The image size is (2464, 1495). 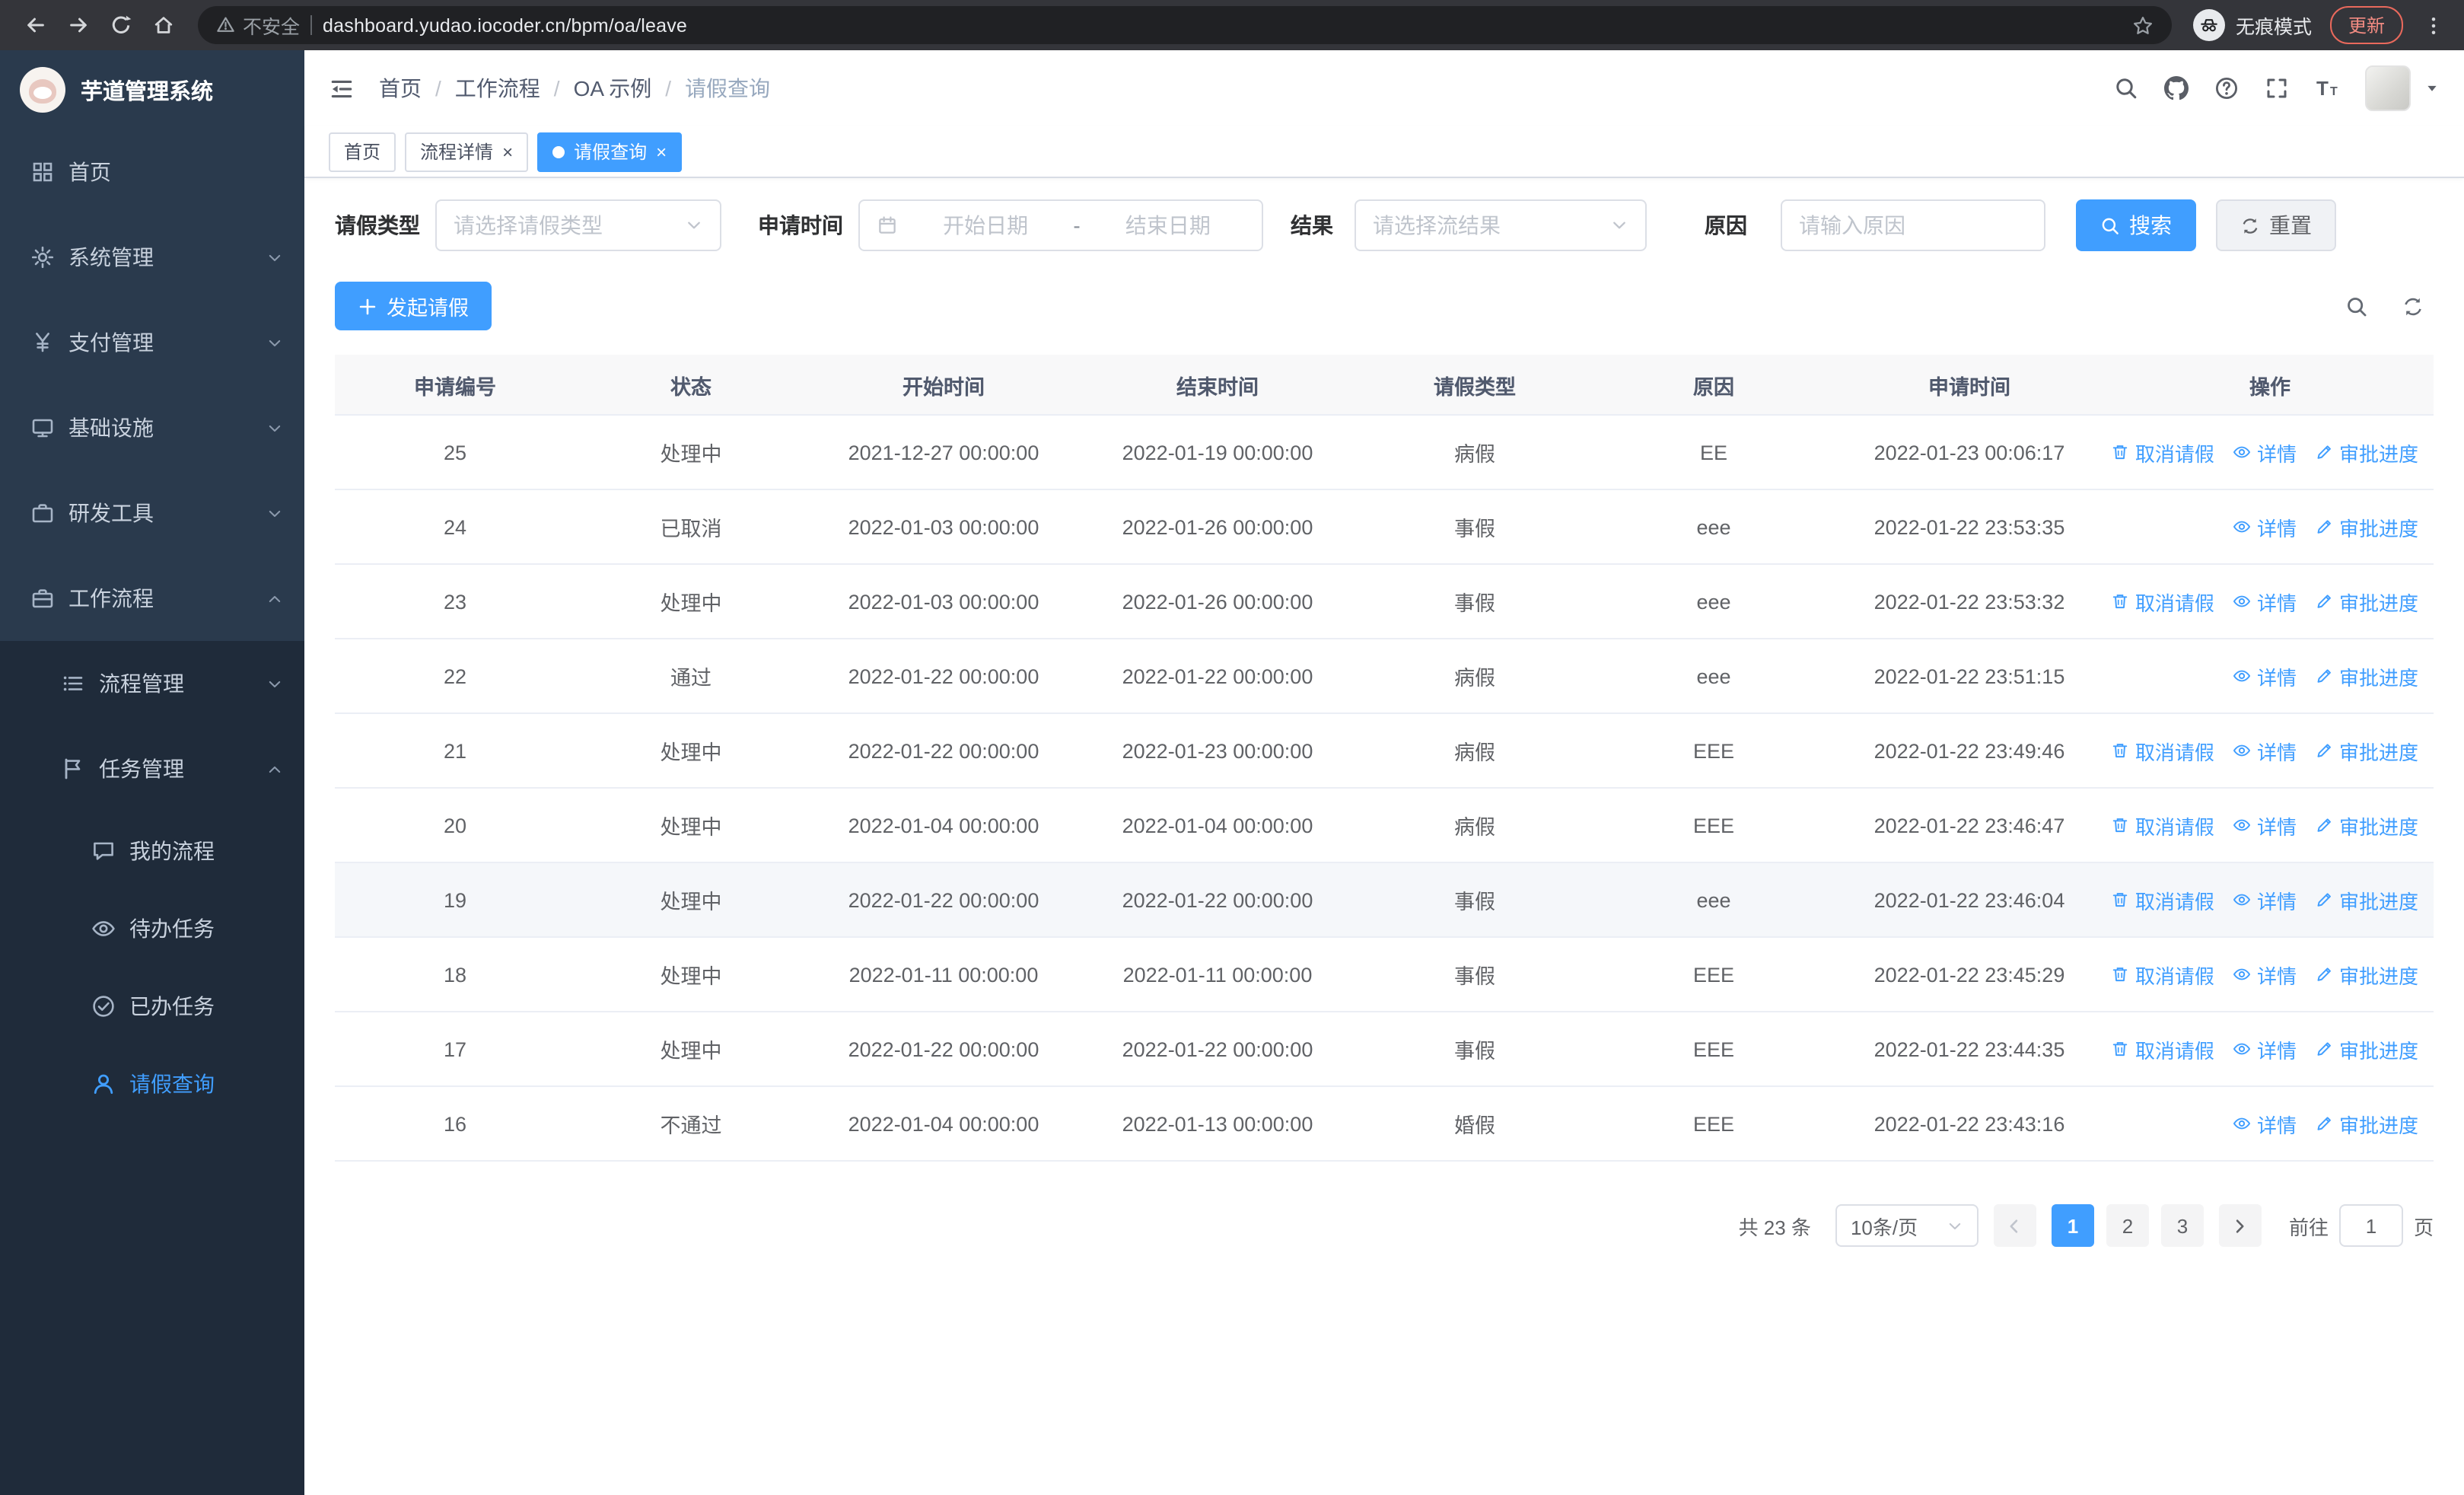 I want to click on sidebar-logo: 芋道管理系统, so click(x=152, y=90).